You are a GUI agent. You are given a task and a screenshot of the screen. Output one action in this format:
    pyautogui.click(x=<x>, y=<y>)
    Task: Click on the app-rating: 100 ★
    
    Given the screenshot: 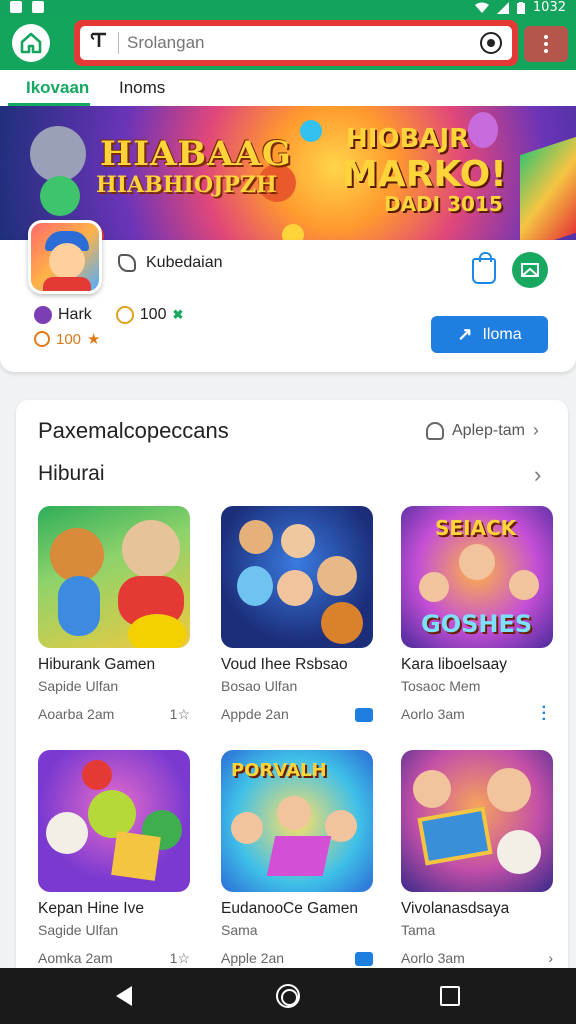 What is the action you would take?
    pyautogui.click(x=67, y=339)
    